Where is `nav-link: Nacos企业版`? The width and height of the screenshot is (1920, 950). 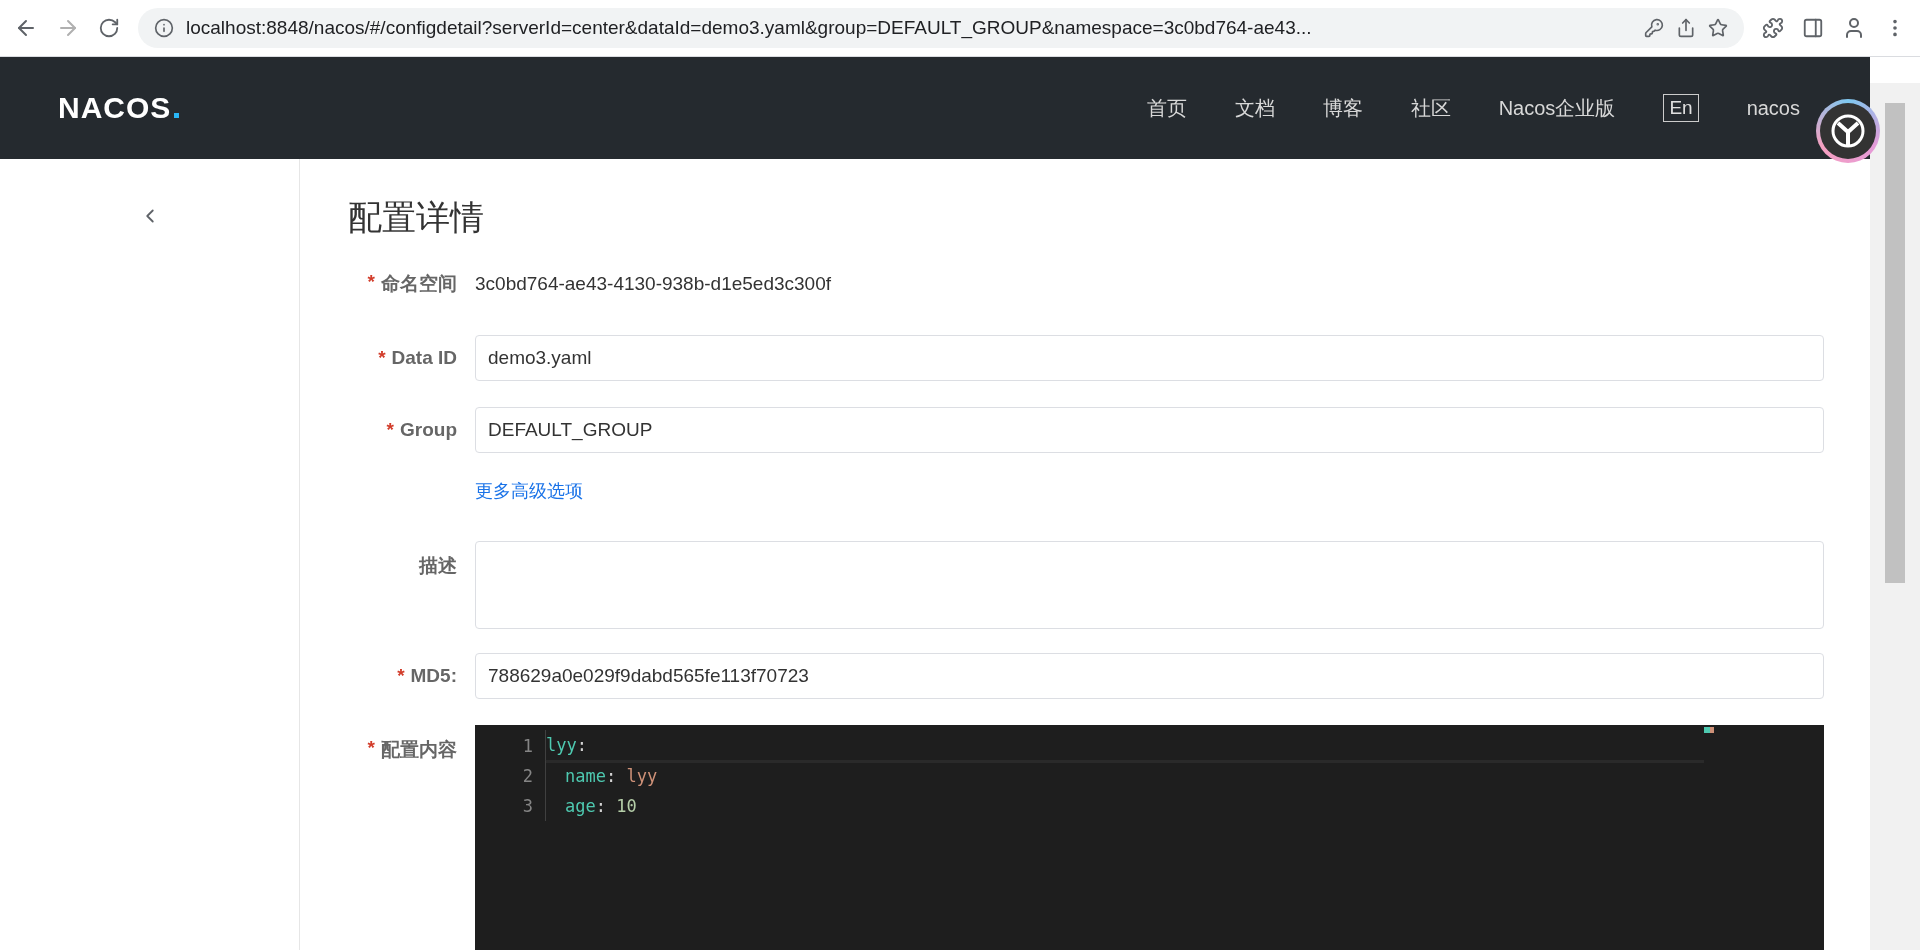
nav-link: Nacos企业版 is located at coordinates (1557, 108).